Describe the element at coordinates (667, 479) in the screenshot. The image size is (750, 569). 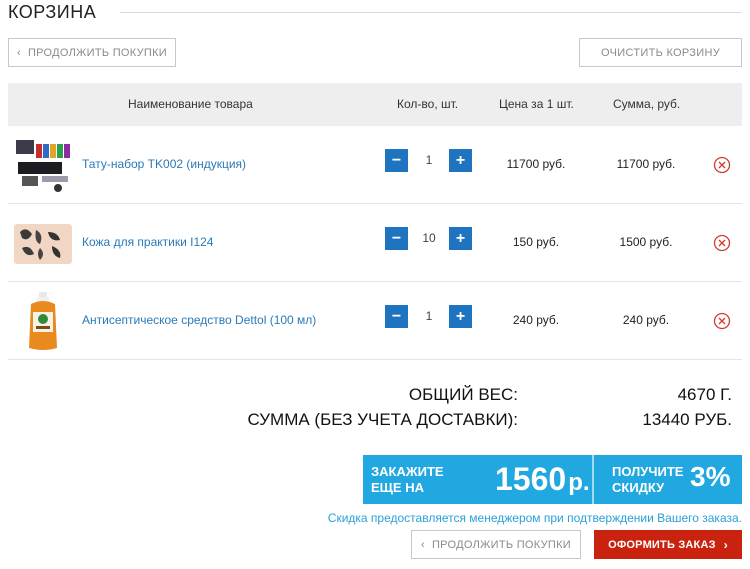
I see `discount-panel: Получите скидку 3%` at that location.